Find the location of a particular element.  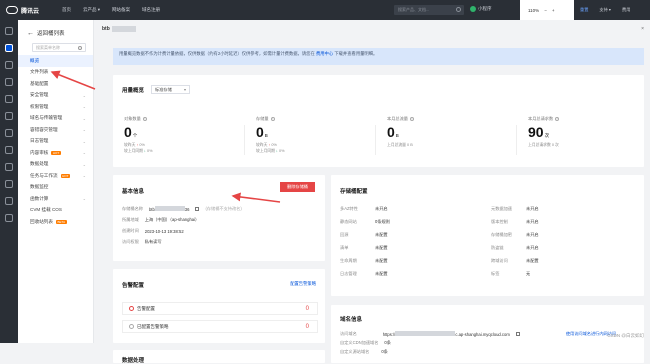

config-row: 跨域访问 未配置 is located at coordinates (515, 261).